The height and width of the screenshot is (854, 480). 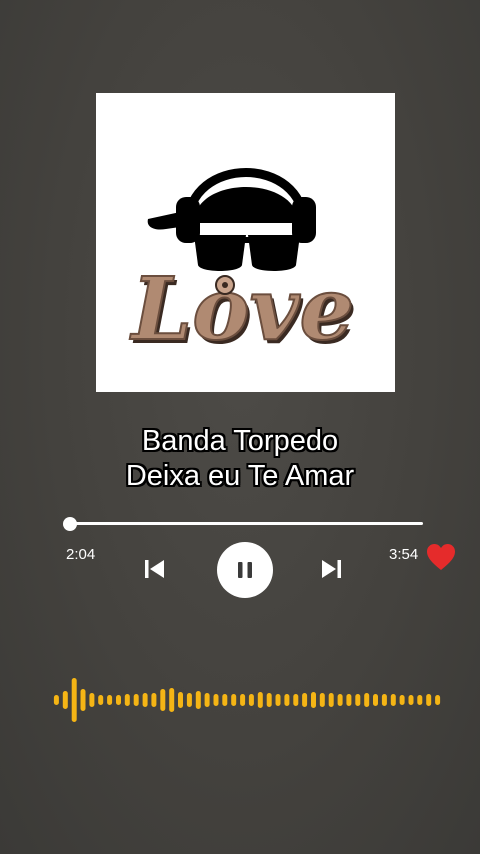 I want to click on album-art-image: Love Love, so click(x=242, y=266).